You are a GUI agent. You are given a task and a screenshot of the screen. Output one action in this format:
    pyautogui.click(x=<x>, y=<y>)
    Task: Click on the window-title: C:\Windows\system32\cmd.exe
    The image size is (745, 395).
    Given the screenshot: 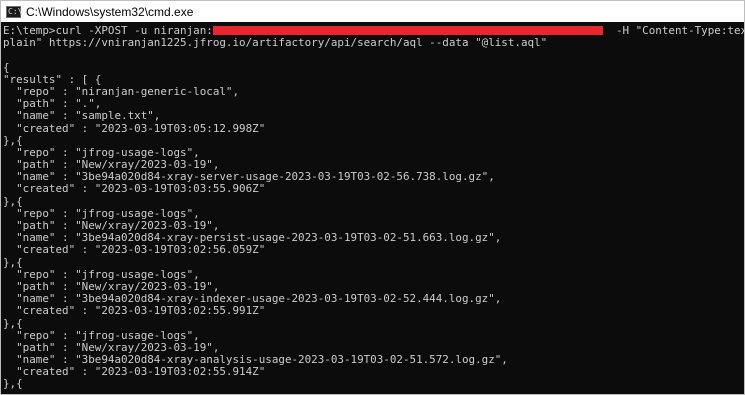 What is the action you would take?
    pyautogui.click(x=110, y=11)
    